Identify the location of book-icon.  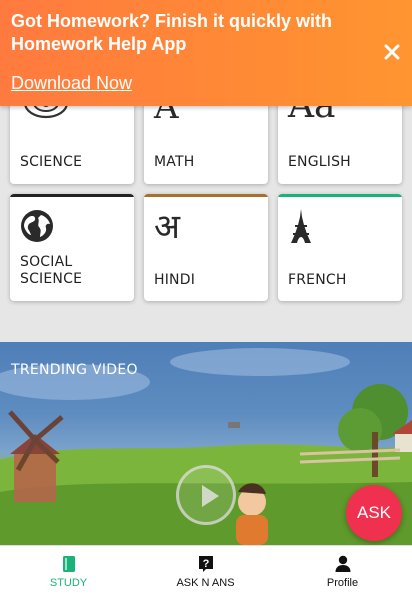
(68, 564).